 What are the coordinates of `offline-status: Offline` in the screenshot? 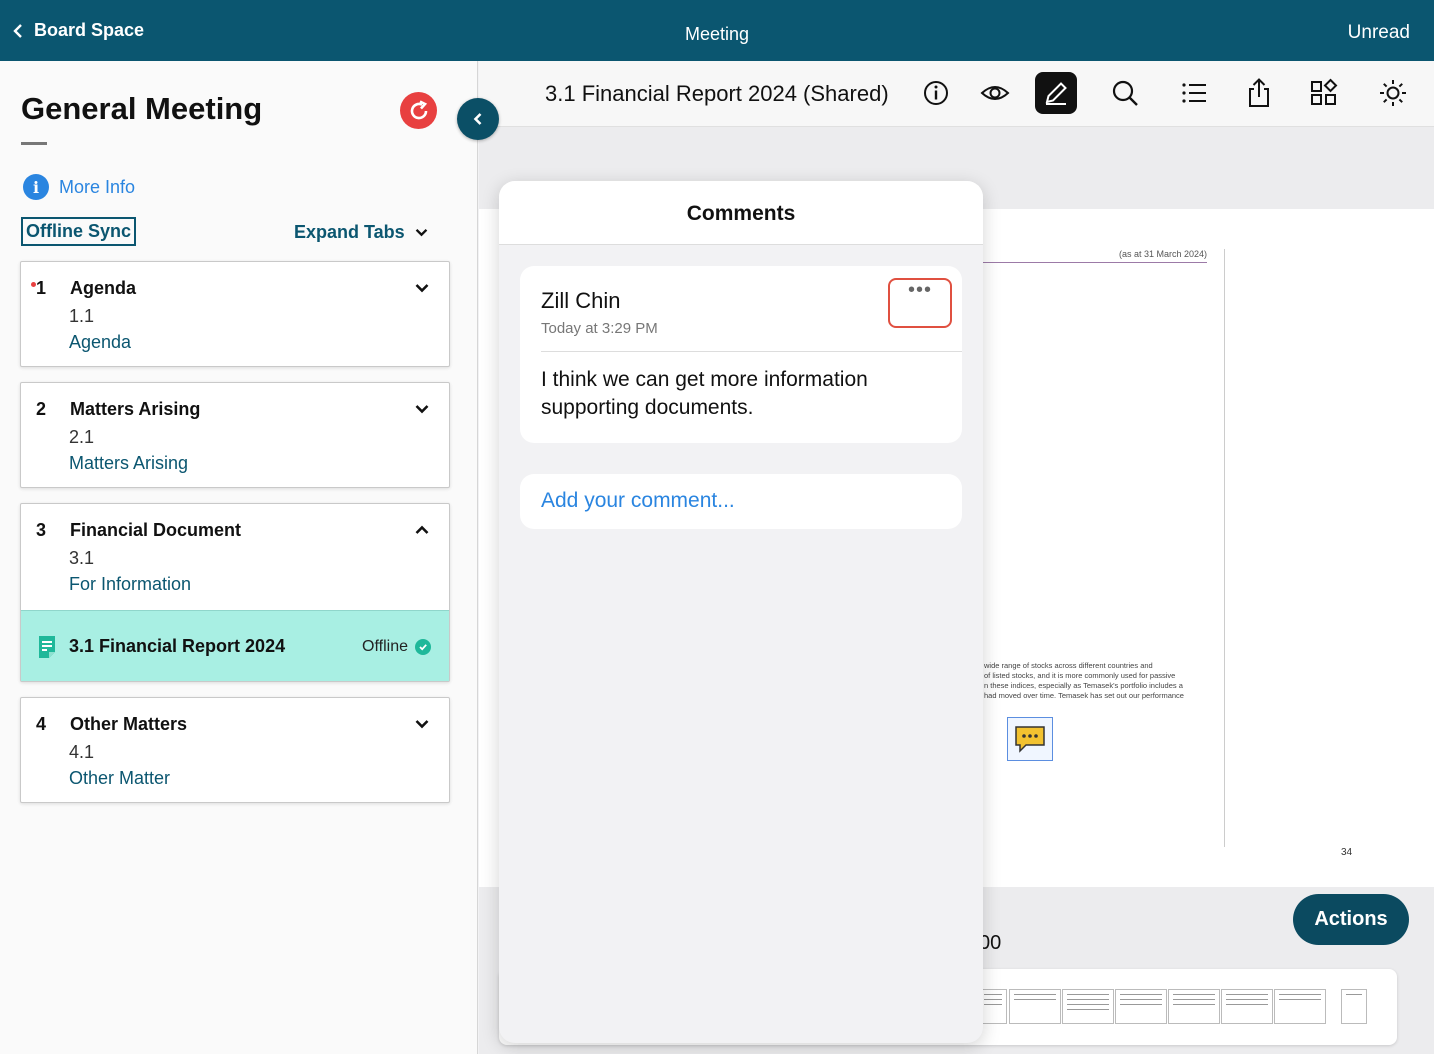 It's located at (396, 647).